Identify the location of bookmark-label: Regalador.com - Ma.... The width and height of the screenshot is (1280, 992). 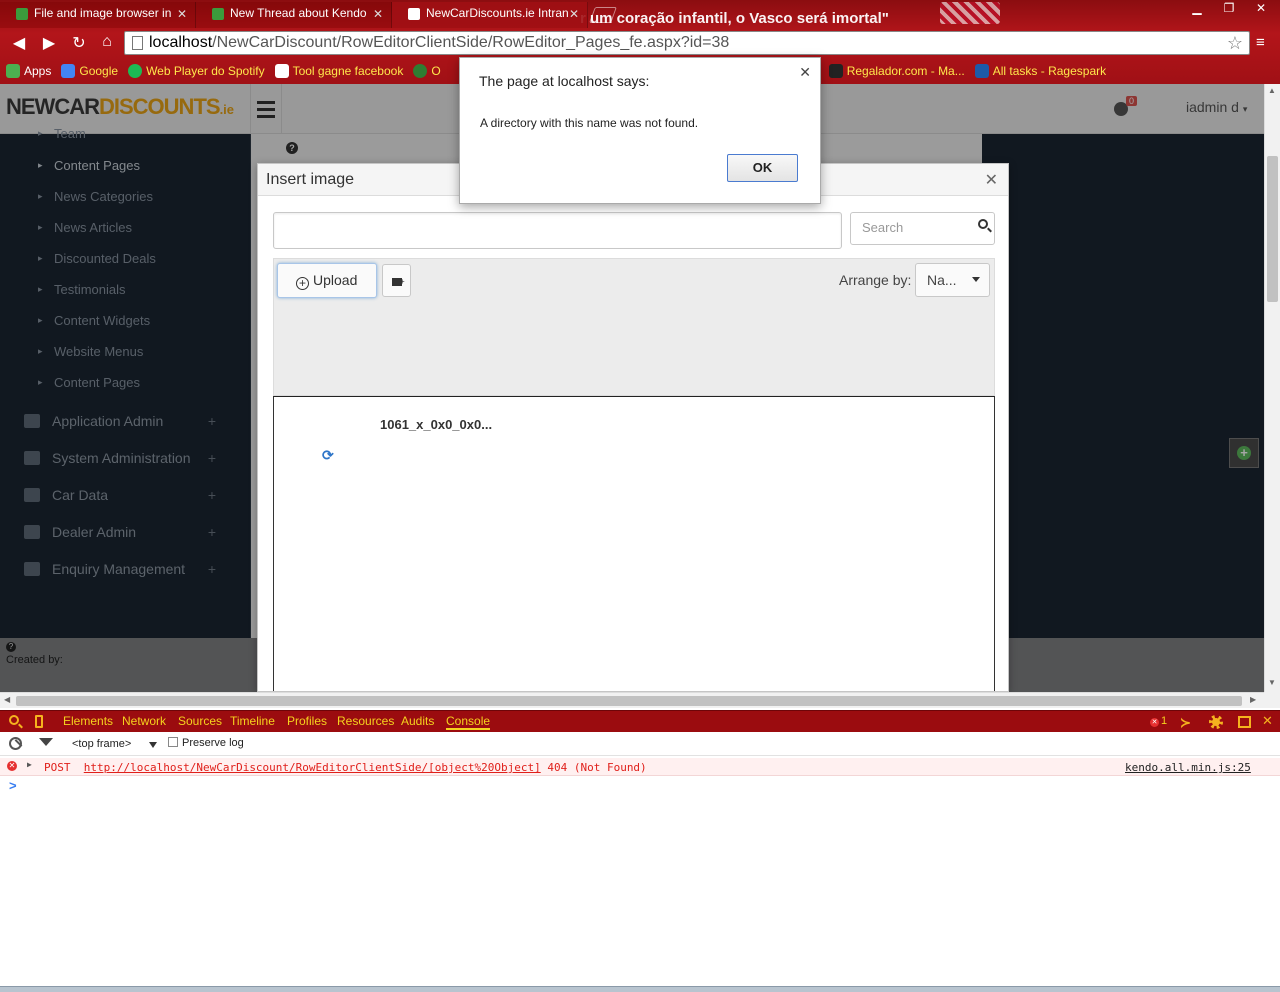
(905, 71).